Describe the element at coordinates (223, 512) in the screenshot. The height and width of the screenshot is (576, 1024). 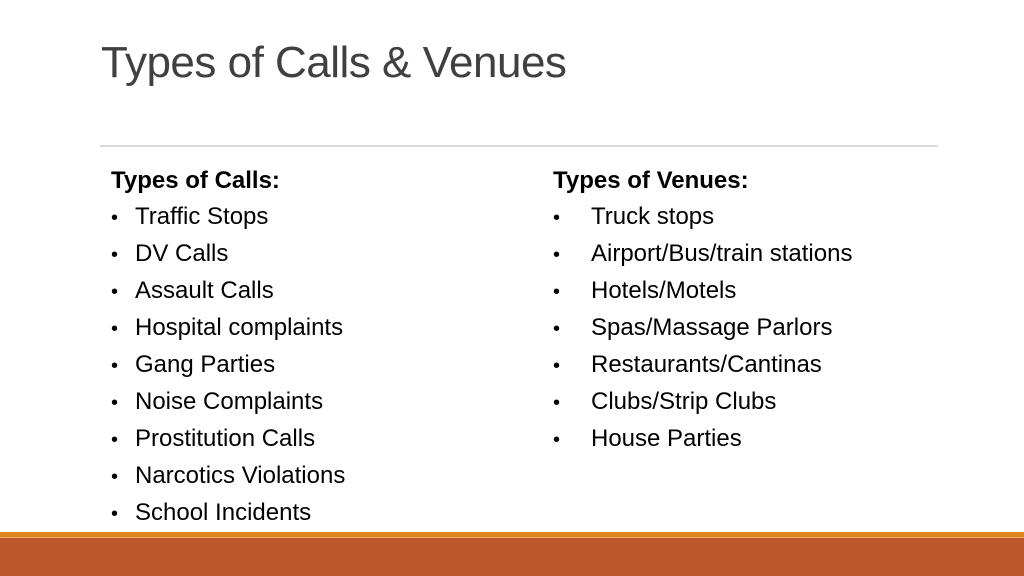
I see `list-item-text: School Incidents` at that location.